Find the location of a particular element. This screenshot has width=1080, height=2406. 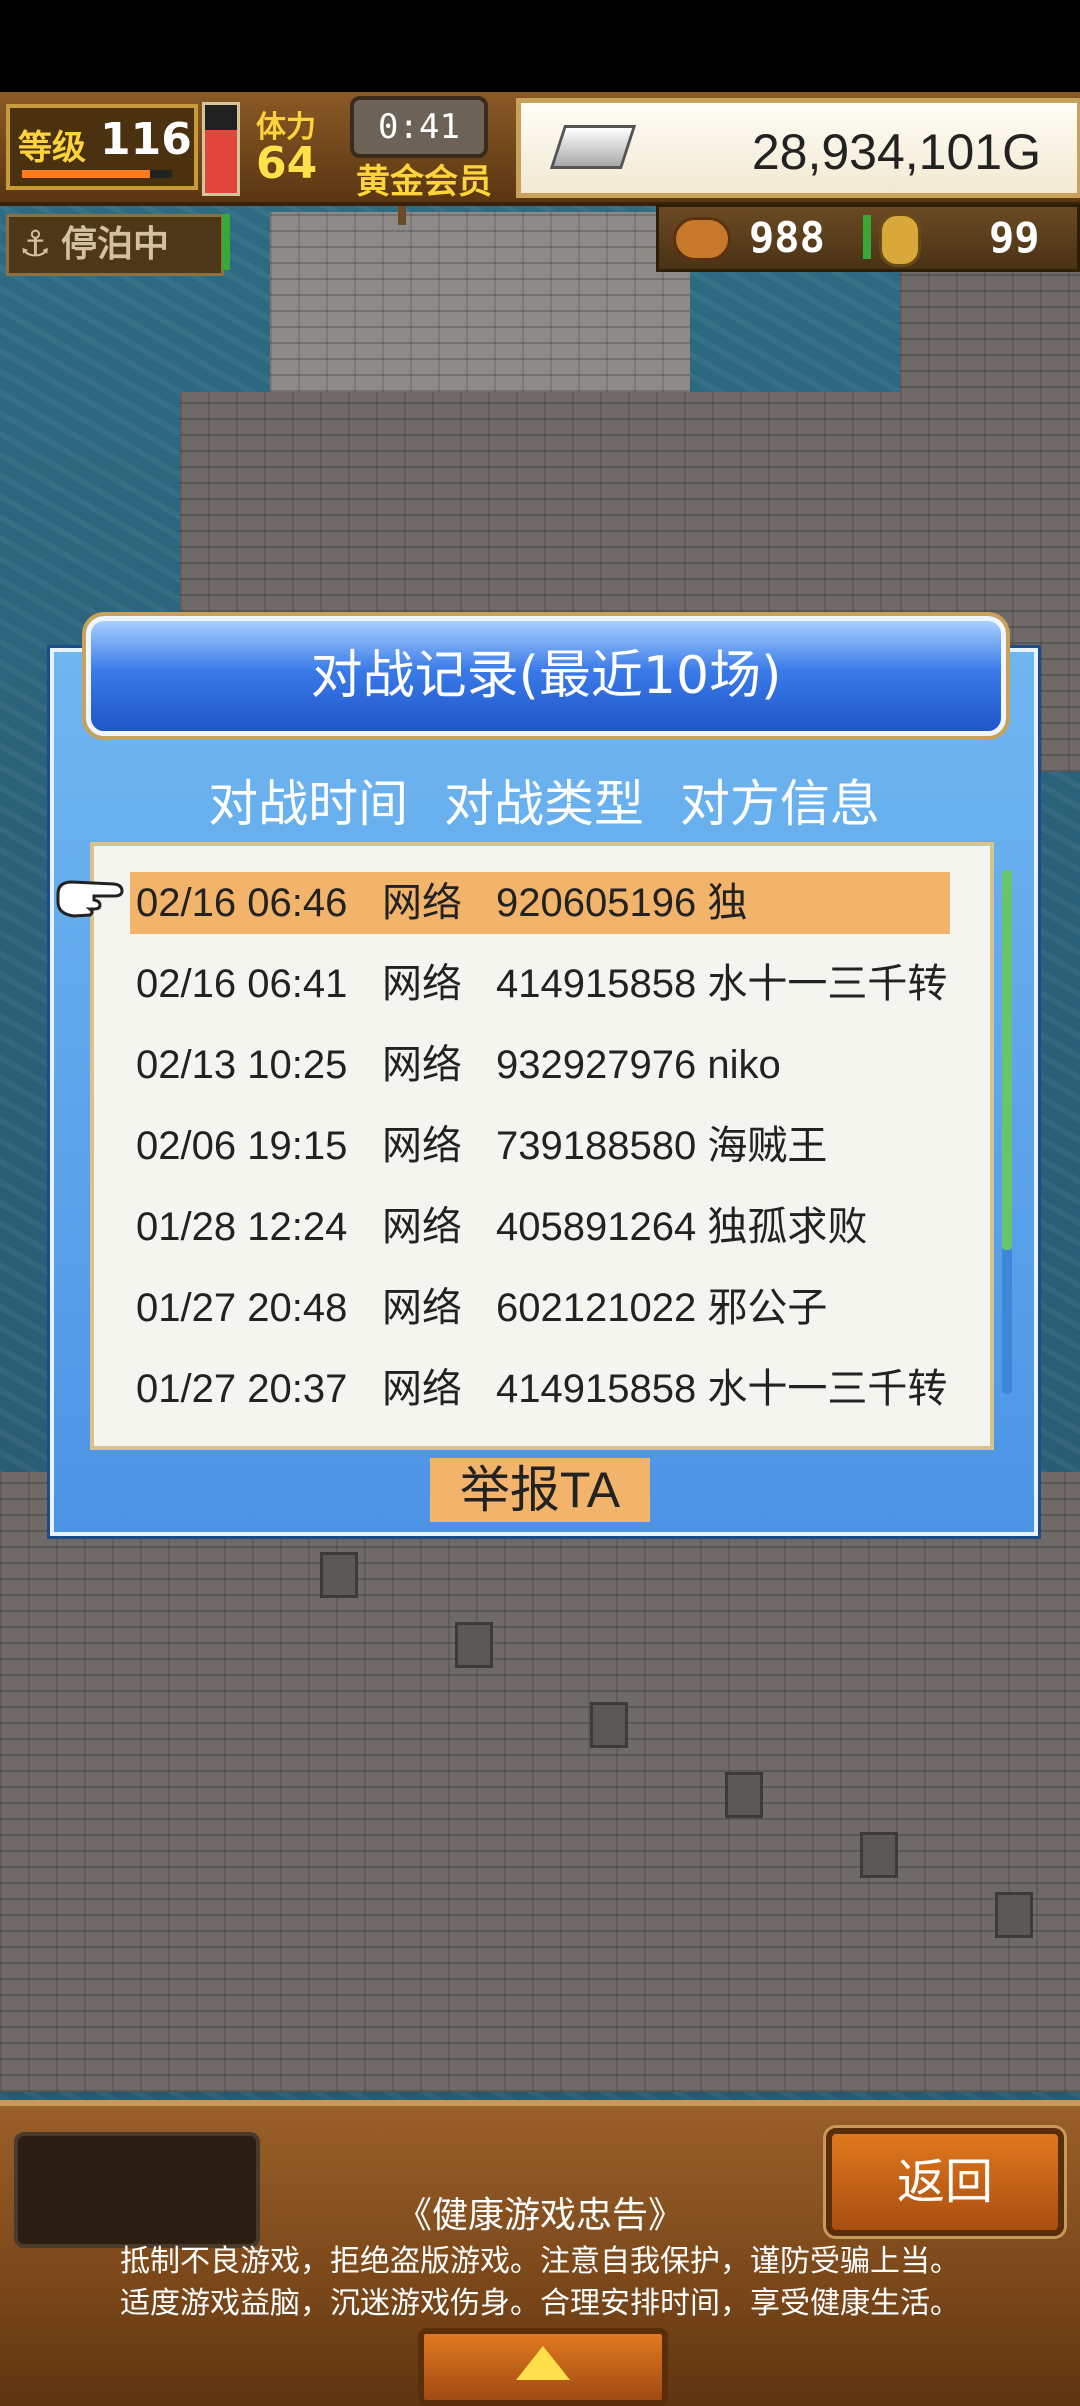

hp-gauge-fill is located at coordinates (221, 161).